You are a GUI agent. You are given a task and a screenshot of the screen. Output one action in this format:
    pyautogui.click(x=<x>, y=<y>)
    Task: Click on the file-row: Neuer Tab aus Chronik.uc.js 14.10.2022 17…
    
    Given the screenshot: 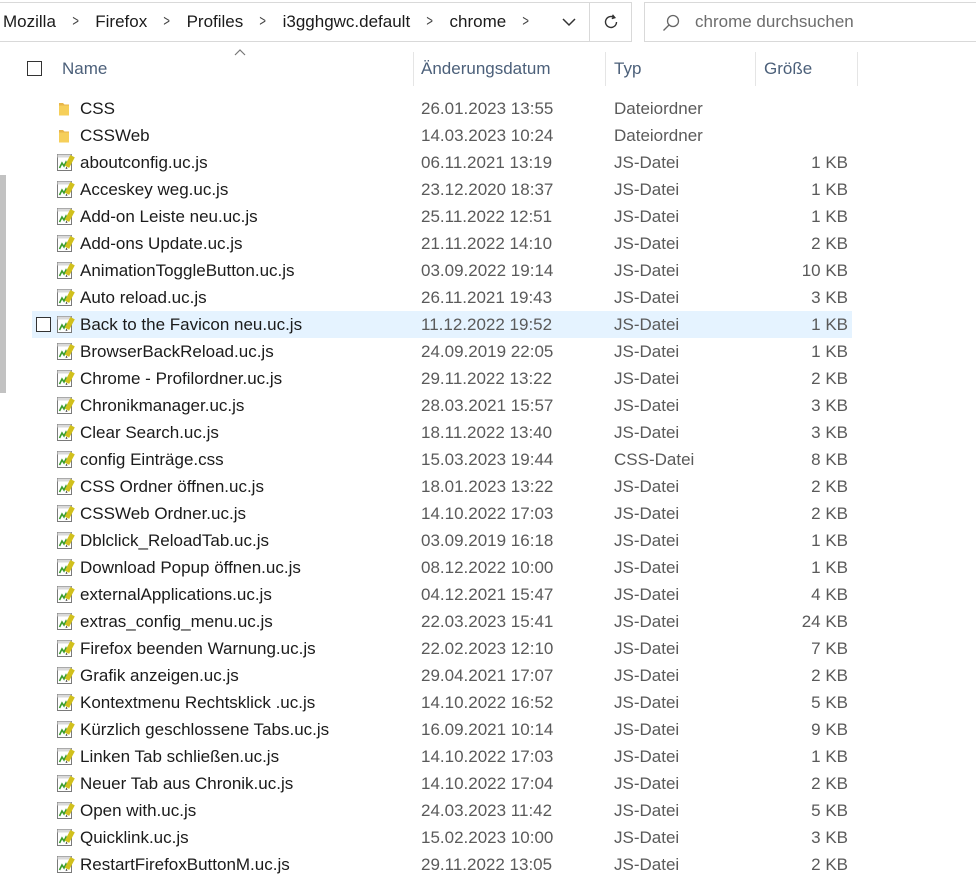 What is the action you would take?
    pyautogui.click(x=442, y=783)
    